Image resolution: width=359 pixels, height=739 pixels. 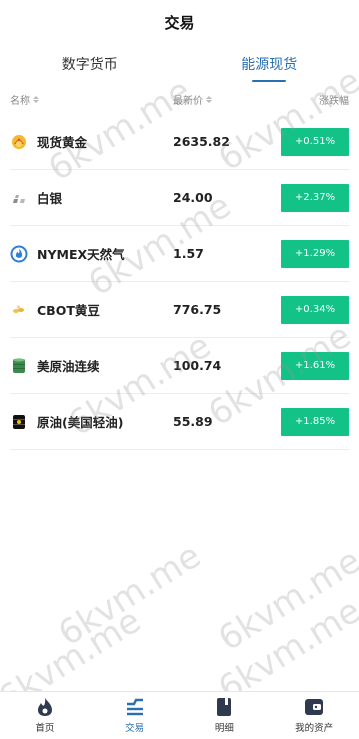 I want to click on tab-energy-spot: 能源现货, so click(x=269, y=64).